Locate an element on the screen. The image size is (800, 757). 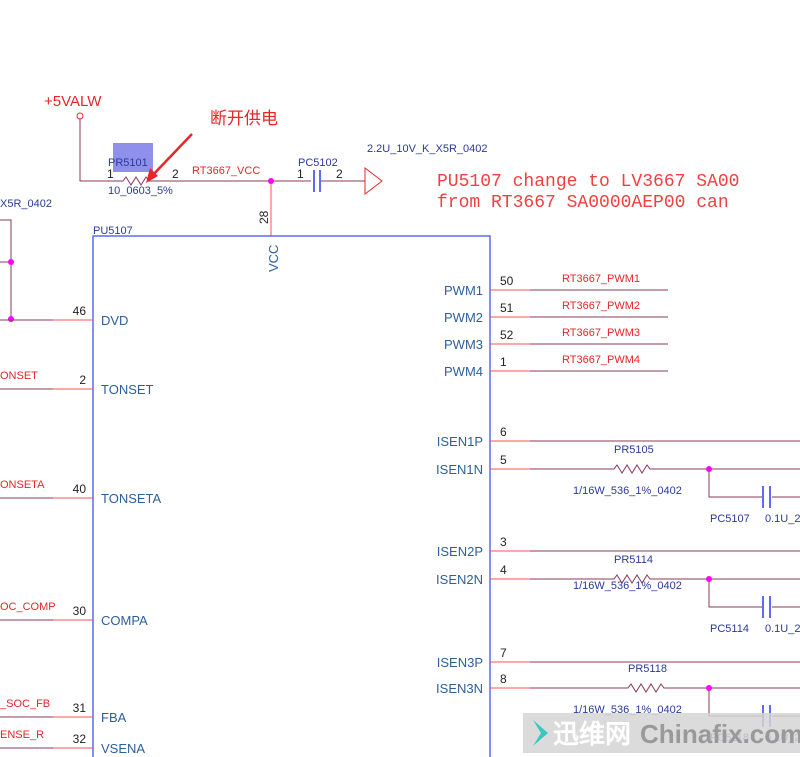
pr5101-ref: PR5101 is located at coordinates (128, 163).